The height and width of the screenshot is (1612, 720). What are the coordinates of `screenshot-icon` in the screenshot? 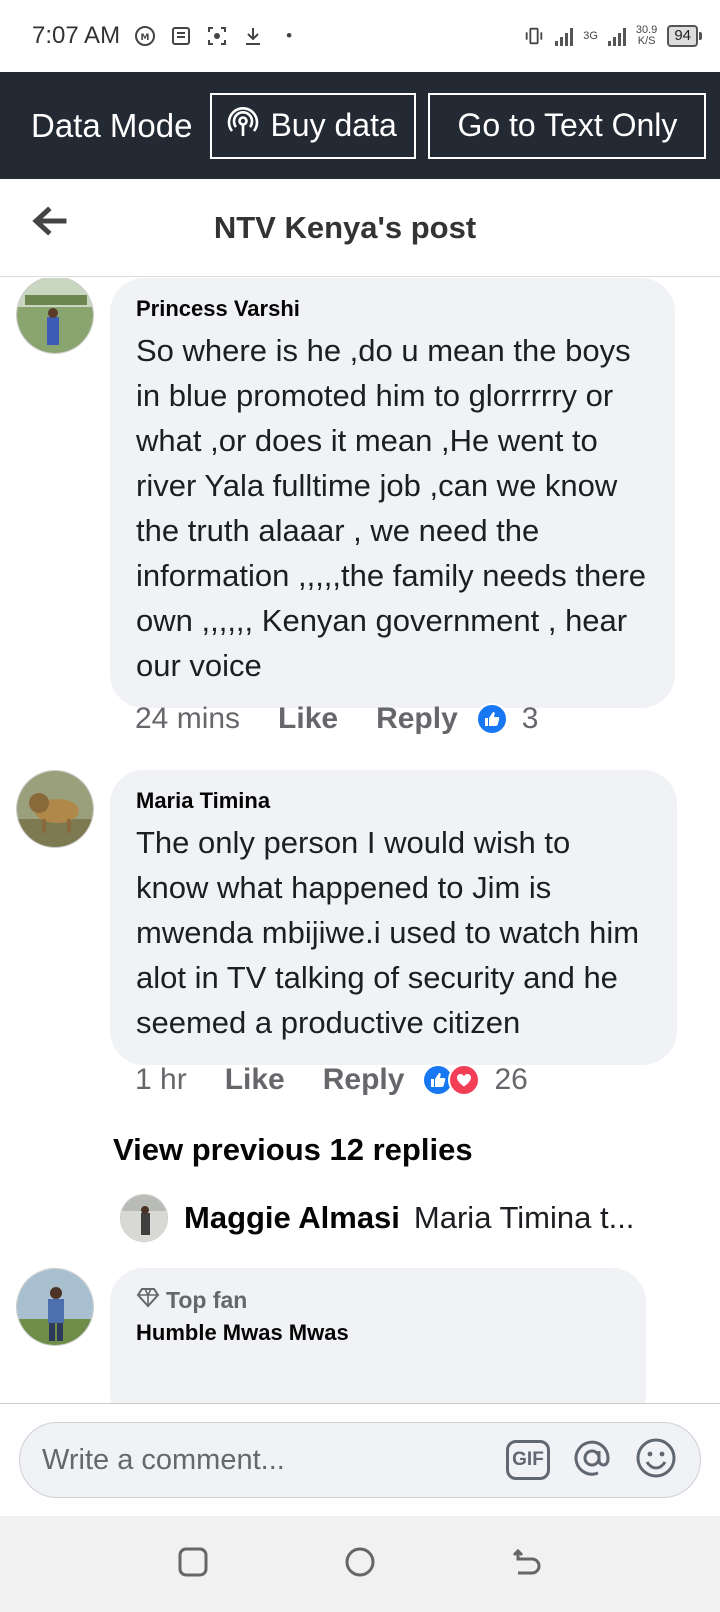 It's located at (217, 36).